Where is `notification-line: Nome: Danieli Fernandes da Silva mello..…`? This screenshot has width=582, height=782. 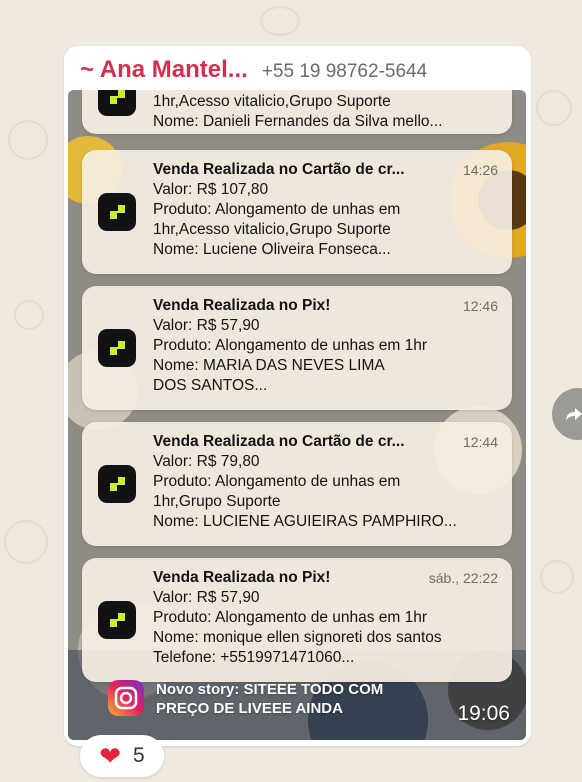 notification-line: Nome: Danieli Fernandes da Silva mello..… is located at coordinates (298, 121).